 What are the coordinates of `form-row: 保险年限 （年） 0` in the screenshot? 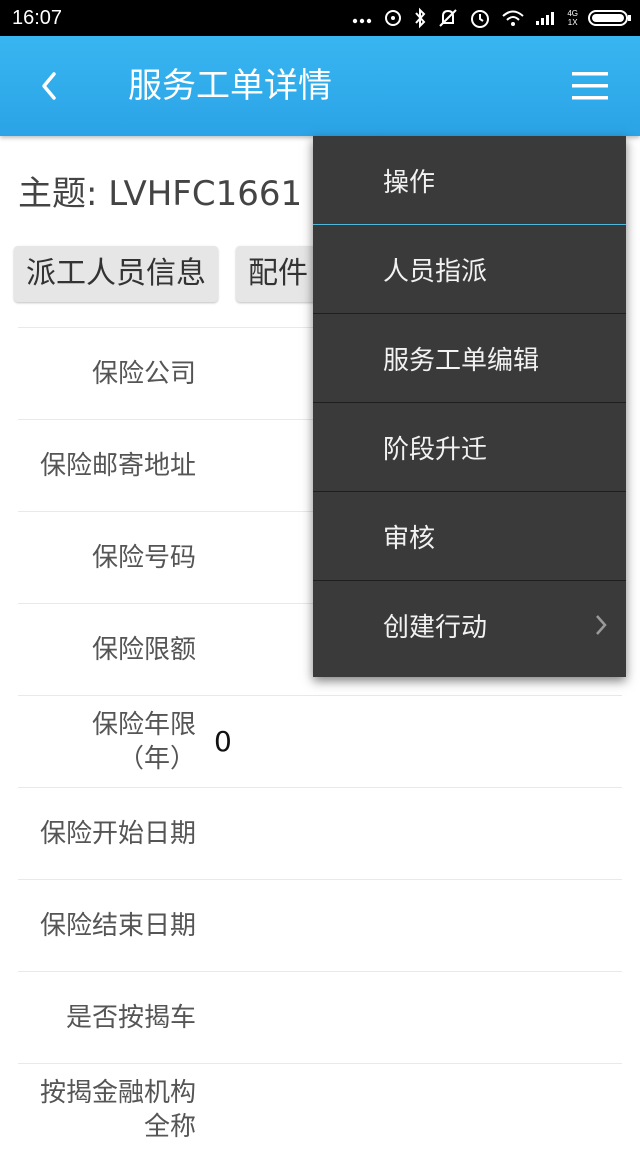 It's located at (320, 741).